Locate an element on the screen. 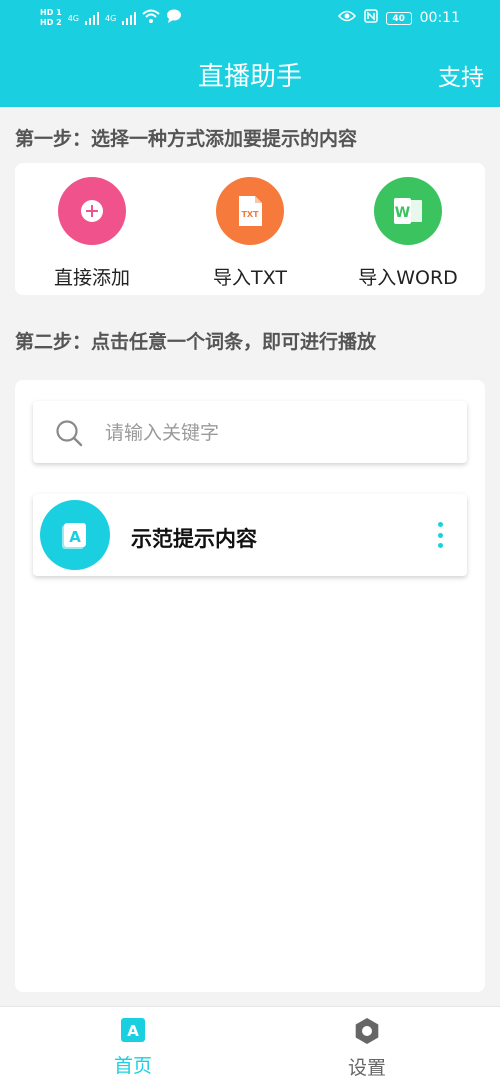 This screenshot has height=1083, width=500. nav-settings: 设置 is located at coordinates (367, 1048).